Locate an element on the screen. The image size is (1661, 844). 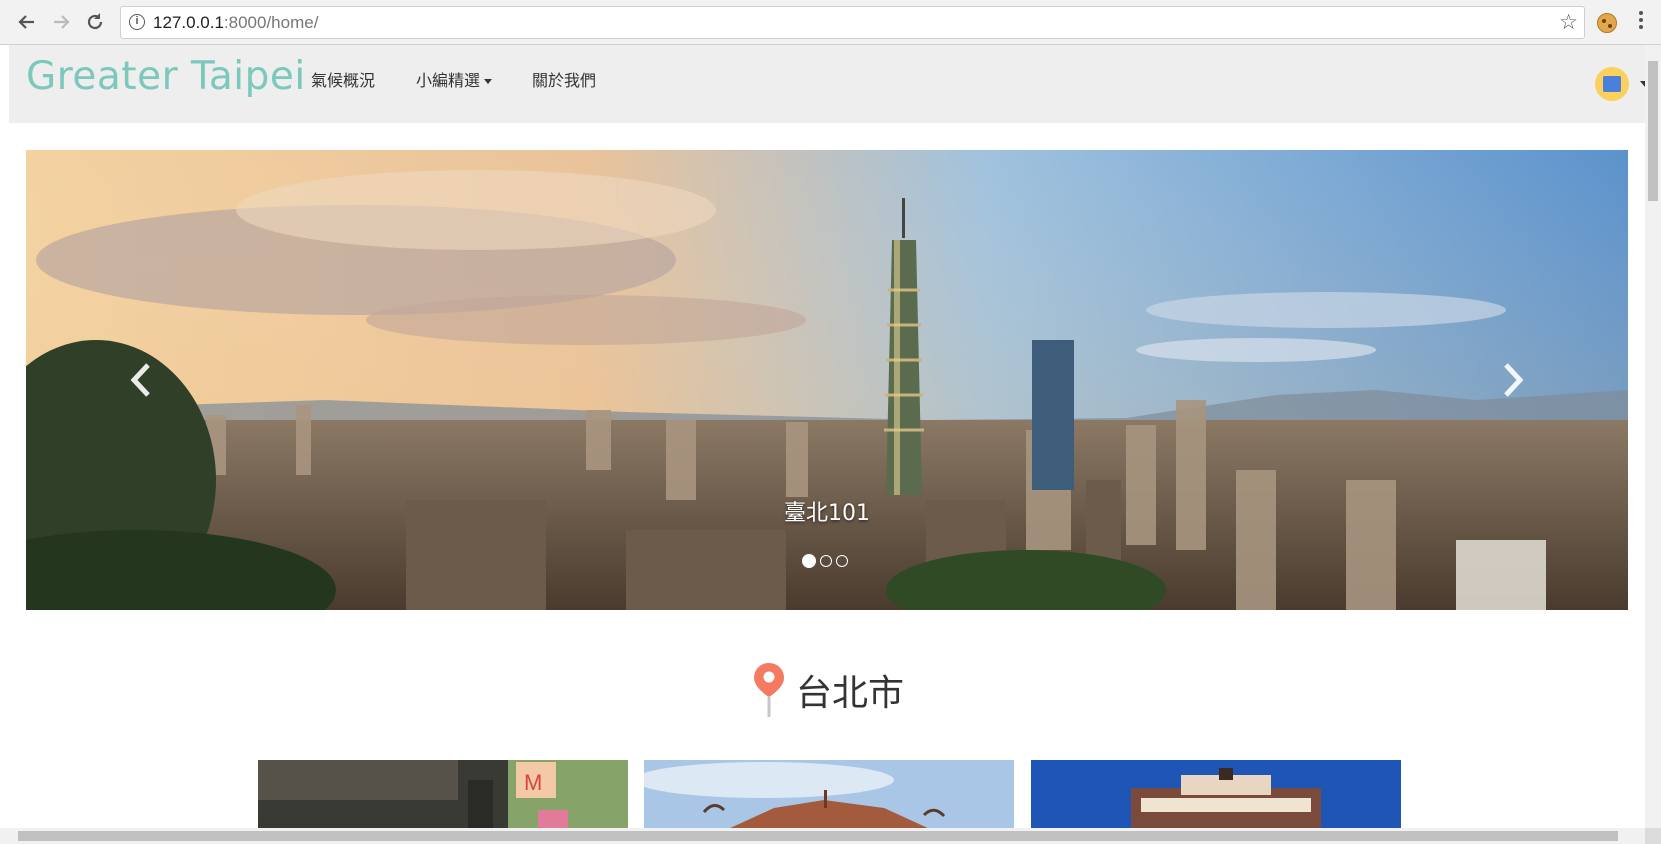
horizontal-scrollbar-thumb is located at coordinates (818, 836).